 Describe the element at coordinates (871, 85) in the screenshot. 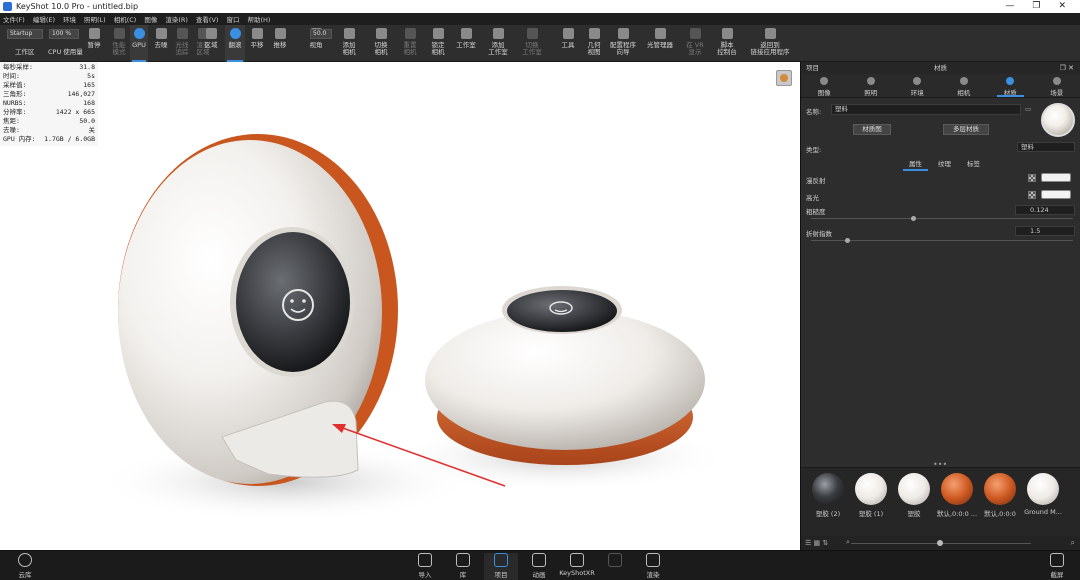

I see `tab-1: 照明` at that location.